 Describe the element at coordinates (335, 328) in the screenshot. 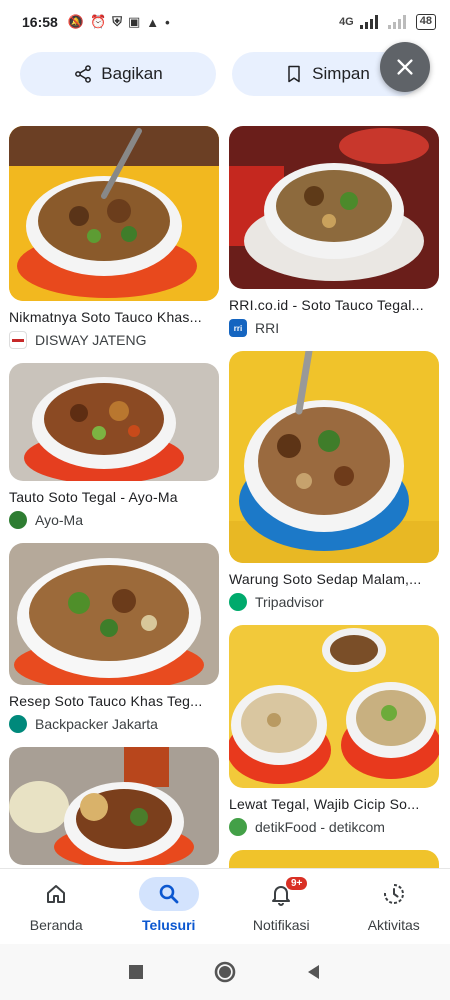

I see `result-source: rri RRI` at that location.